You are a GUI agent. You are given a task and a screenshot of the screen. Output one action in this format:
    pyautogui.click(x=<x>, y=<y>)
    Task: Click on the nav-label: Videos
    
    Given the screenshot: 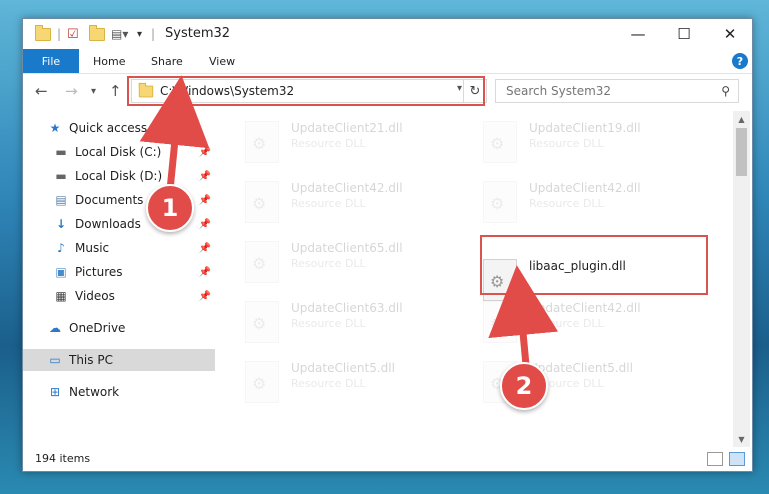 What is the action you would take?
    pyautogui.click(x=95, y=296)
    